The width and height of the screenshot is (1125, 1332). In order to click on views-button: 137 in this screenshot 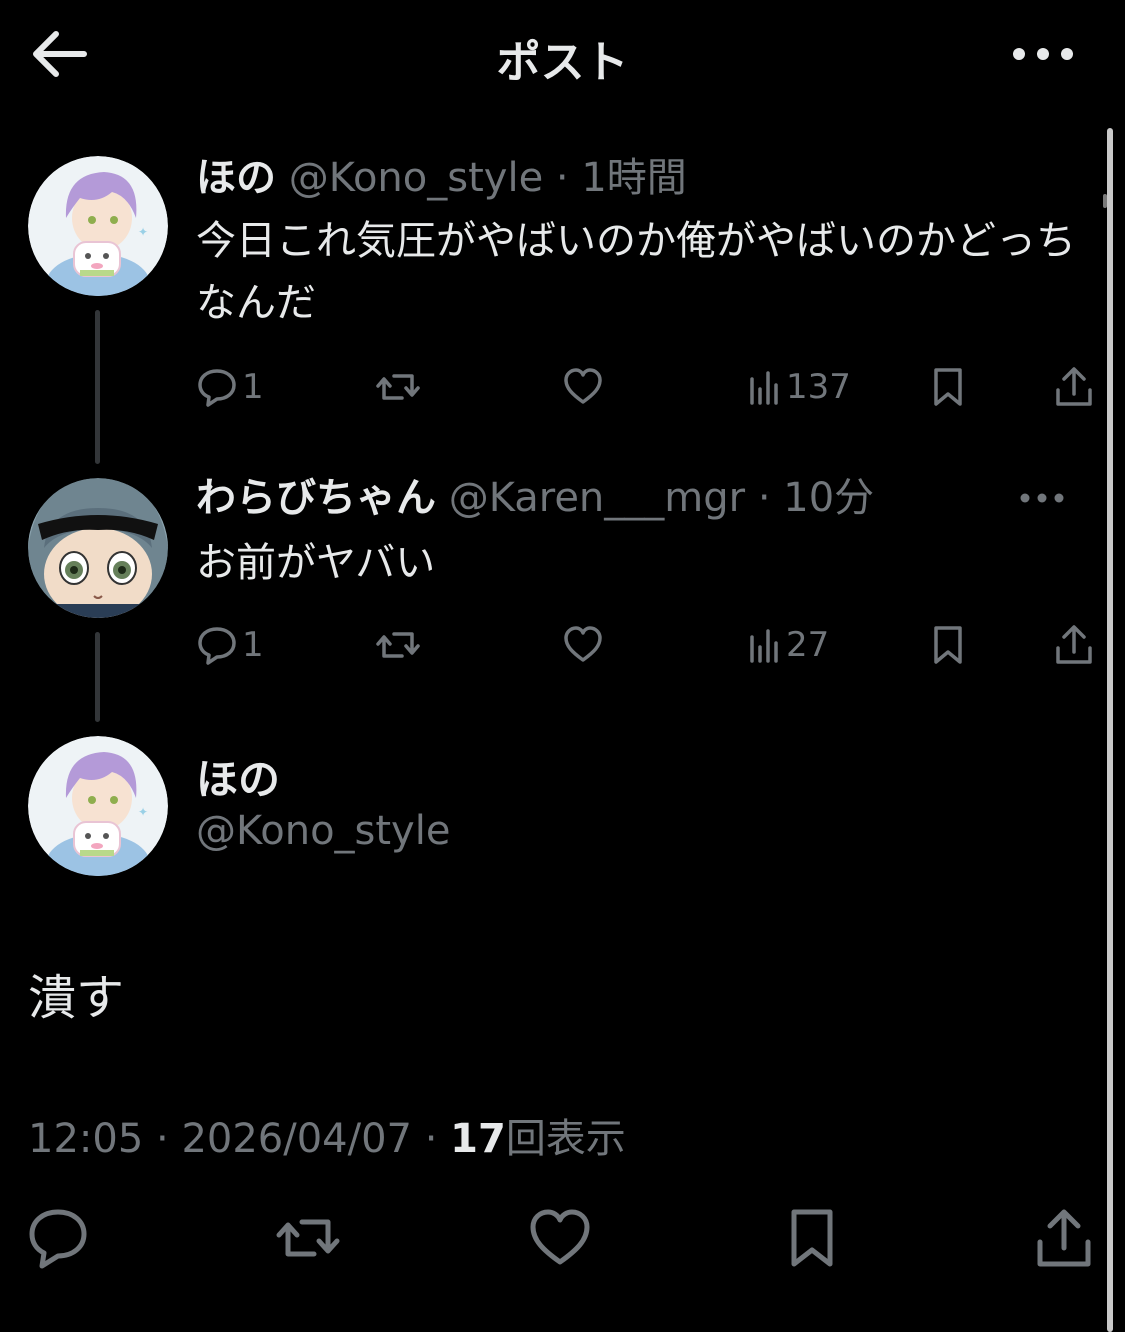, I will do `click(799, 387)`.